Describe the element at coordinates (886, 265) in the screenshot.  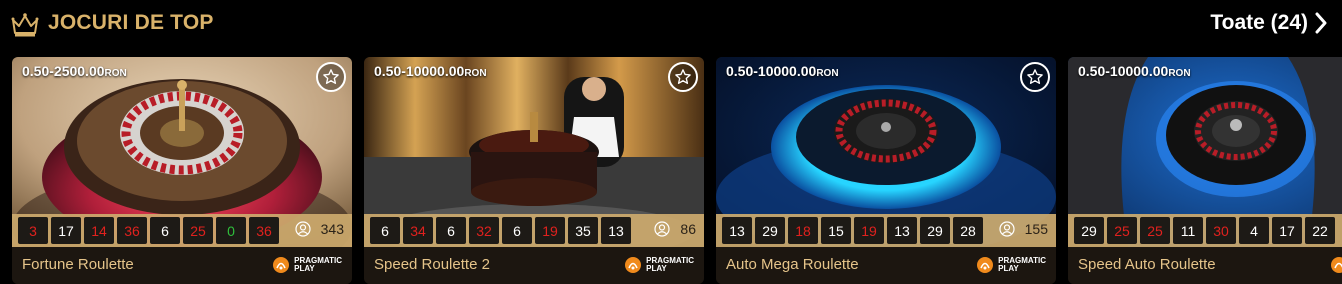
I see `game-info: Auto Mega Roulette PRAGMATIC PLAY` at that location.